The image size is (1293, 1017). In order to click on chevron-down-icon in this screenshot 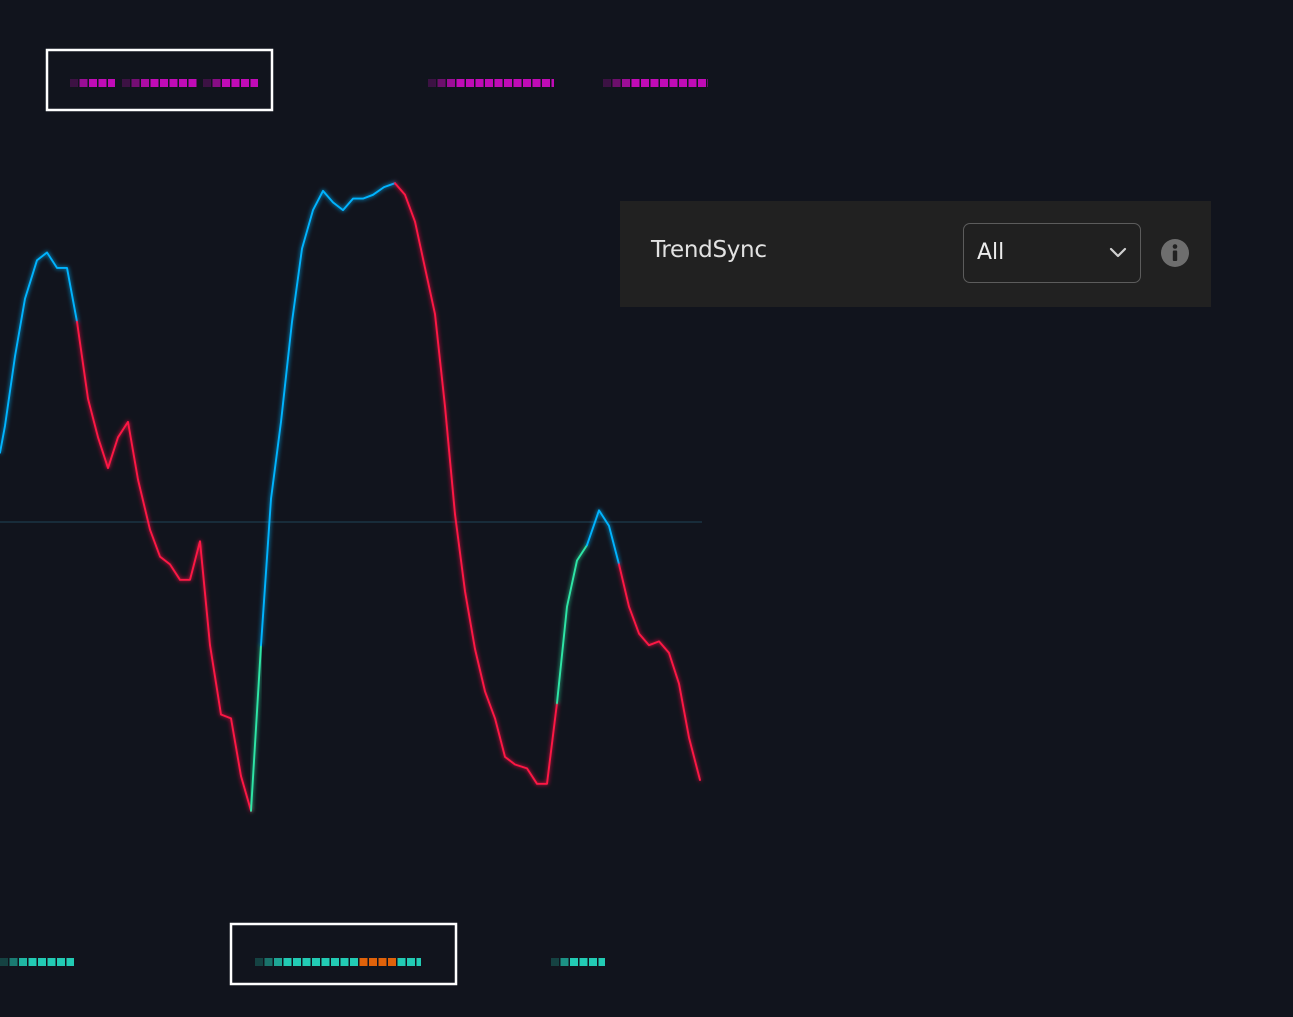, I will do `click(1118, 252)`.